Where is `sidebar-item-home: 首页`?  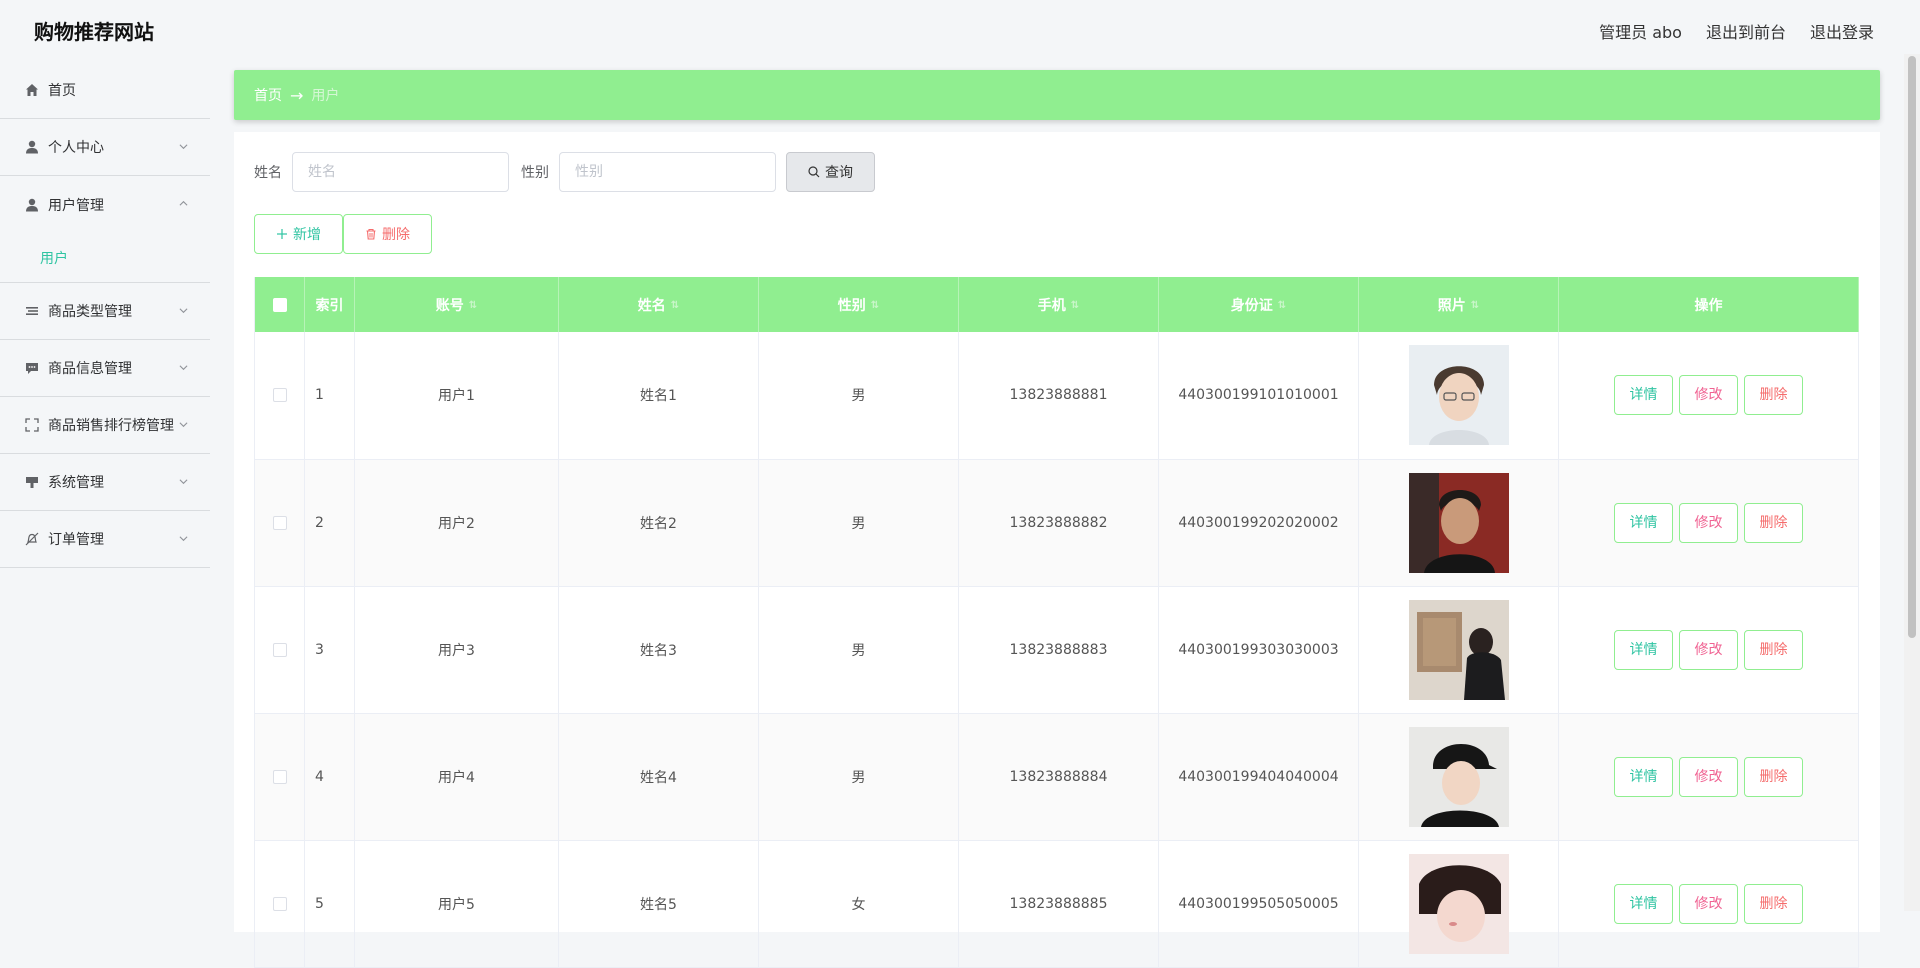
sidebar-item-home: 首页 is located at coordinates (105, 90).